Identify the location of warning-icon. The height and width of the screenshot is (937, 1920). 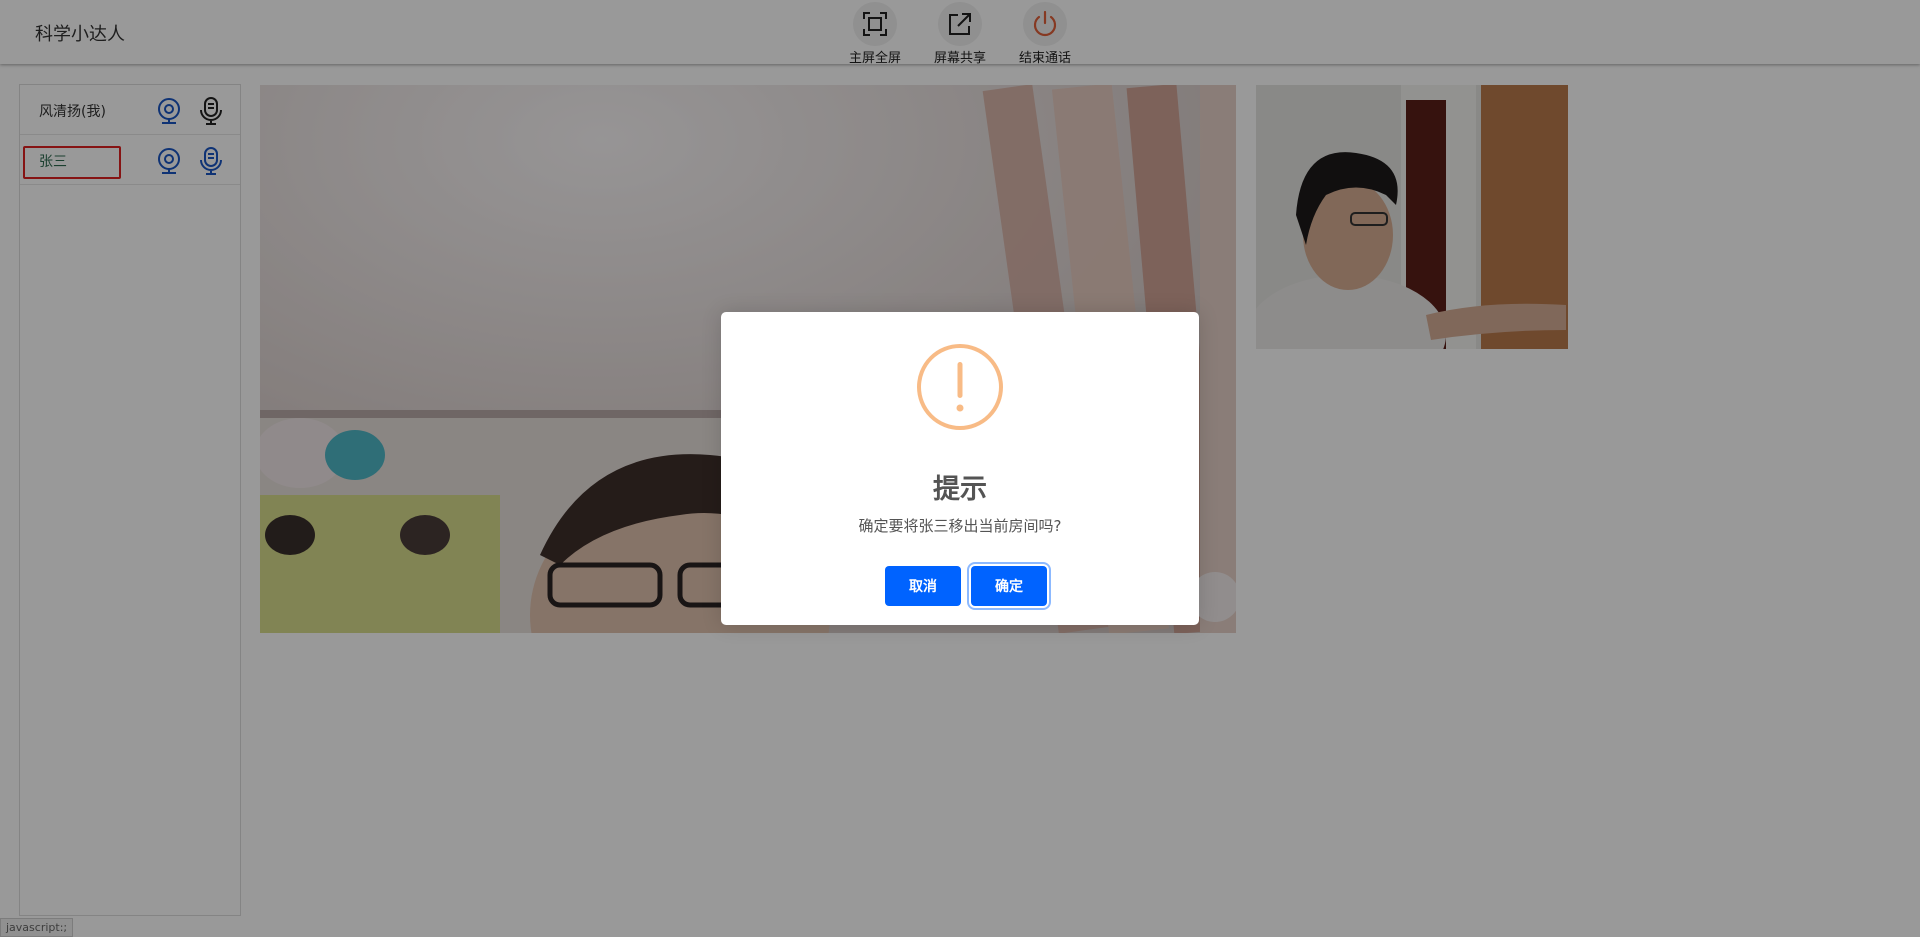
(960, 387).